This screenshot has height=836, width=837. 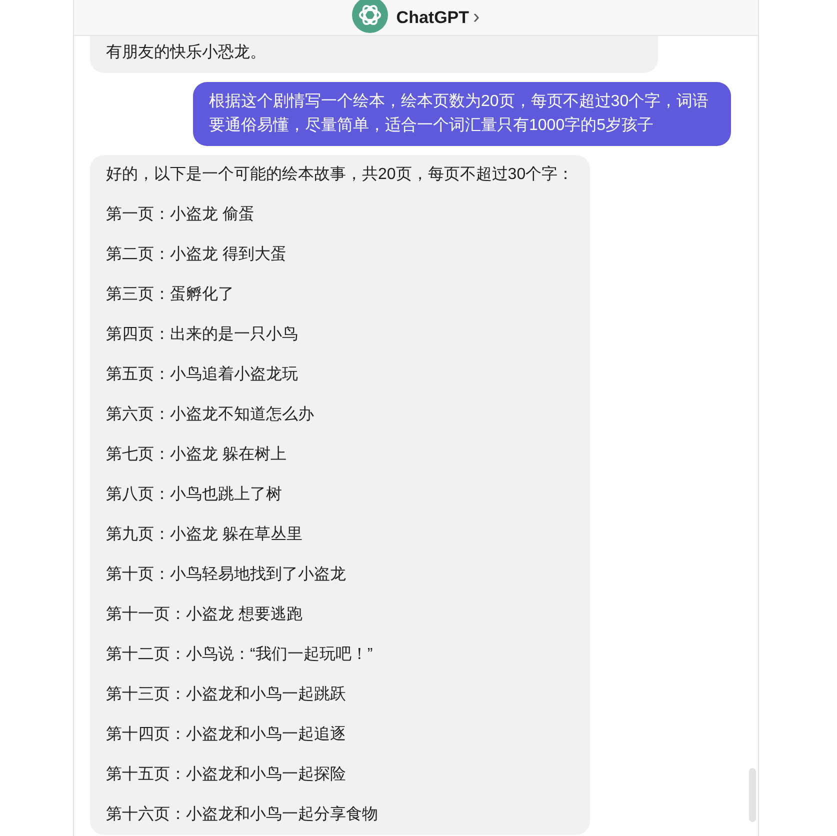 I want to click on message-text: 第八页：小鸟也跳上了树, so click(x=194, y=494).